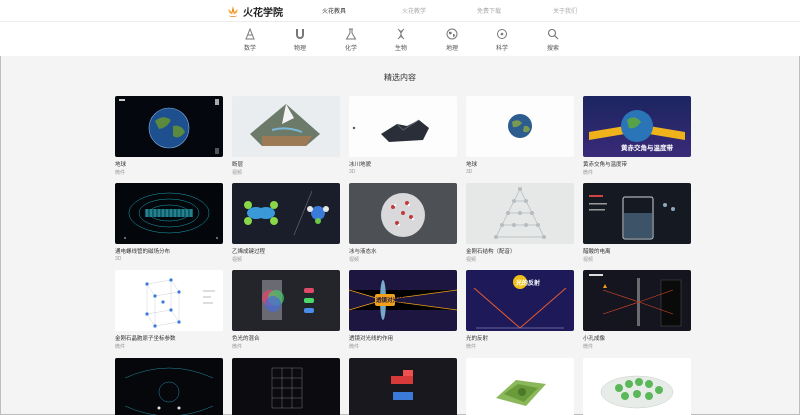 Image resolution: width=800 pixels, height=415 pixels. What do you see at coordinates (489, 10) in the screenshot?
I see `nav-link-download: 免费下载` at bounding box center [489, 10].